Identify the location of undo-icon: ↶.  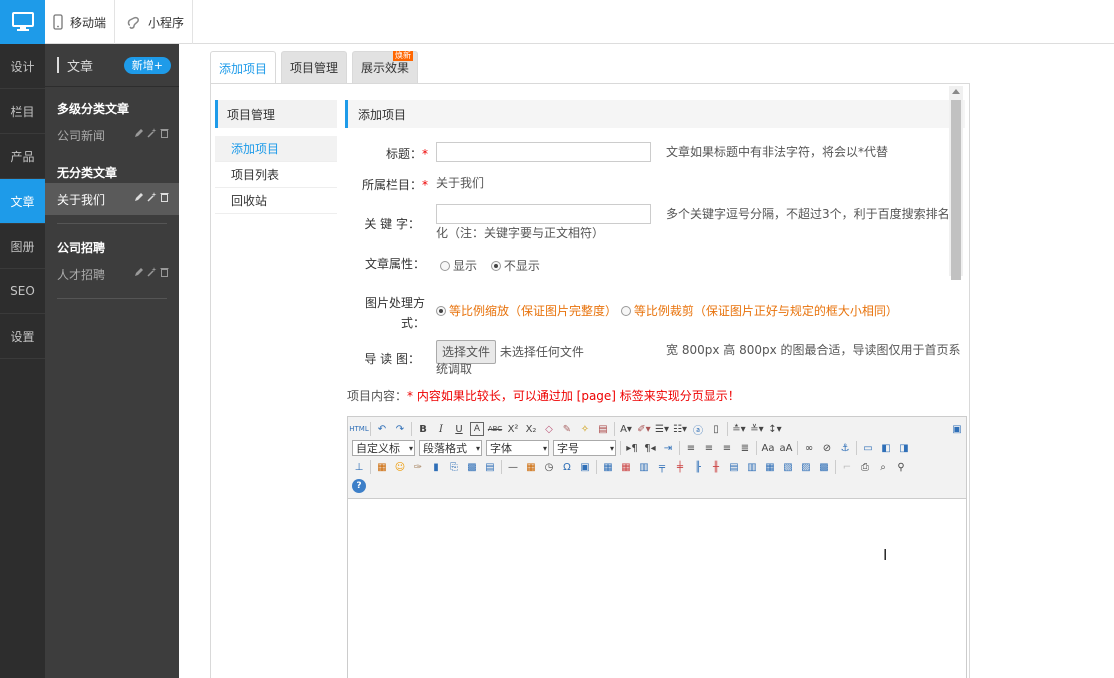
(382, 429).